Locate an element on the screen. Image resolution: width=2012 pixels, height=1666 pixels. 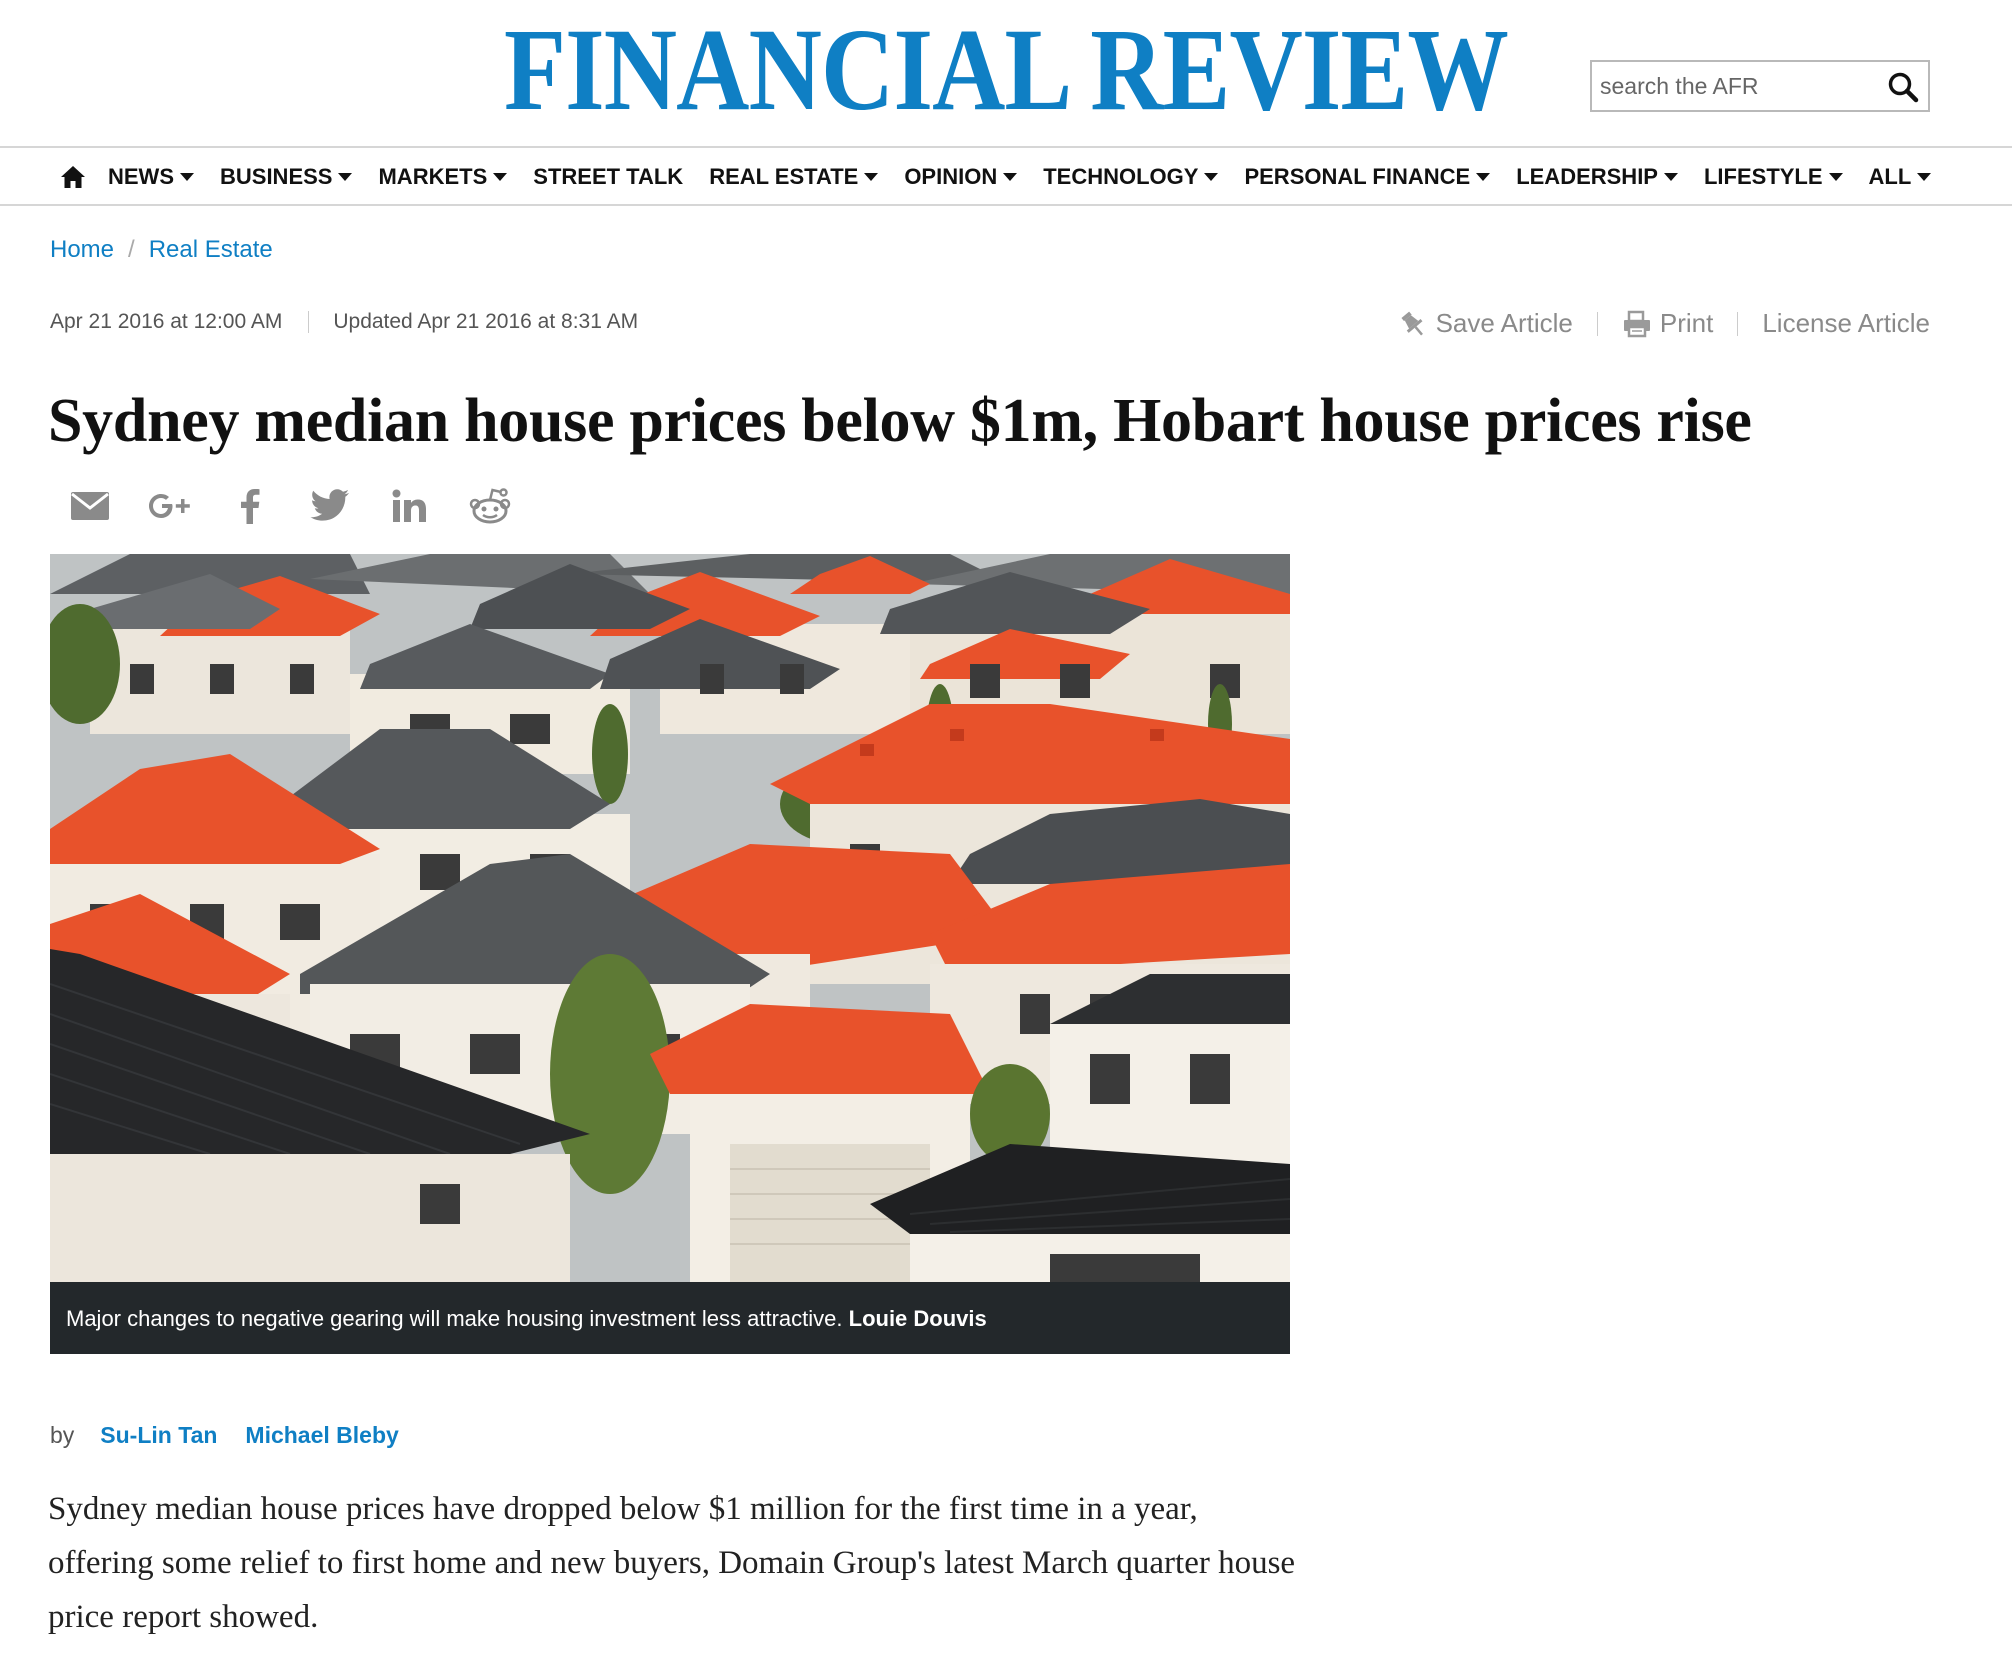
nav-item-label: TECHNOLOGY is located at coordinates (1121, 176).